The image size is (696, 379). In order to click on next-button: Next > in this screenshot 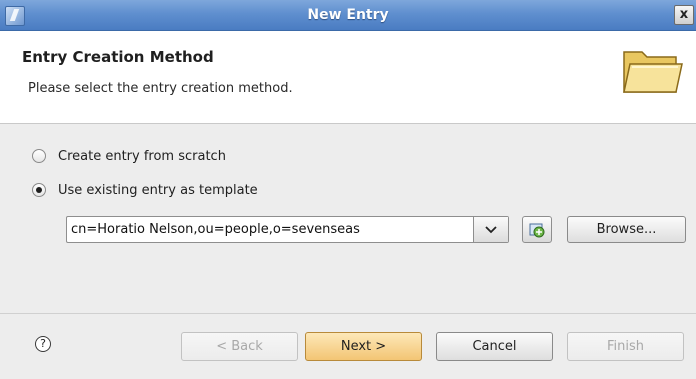, I will do `click(363, 346)`.